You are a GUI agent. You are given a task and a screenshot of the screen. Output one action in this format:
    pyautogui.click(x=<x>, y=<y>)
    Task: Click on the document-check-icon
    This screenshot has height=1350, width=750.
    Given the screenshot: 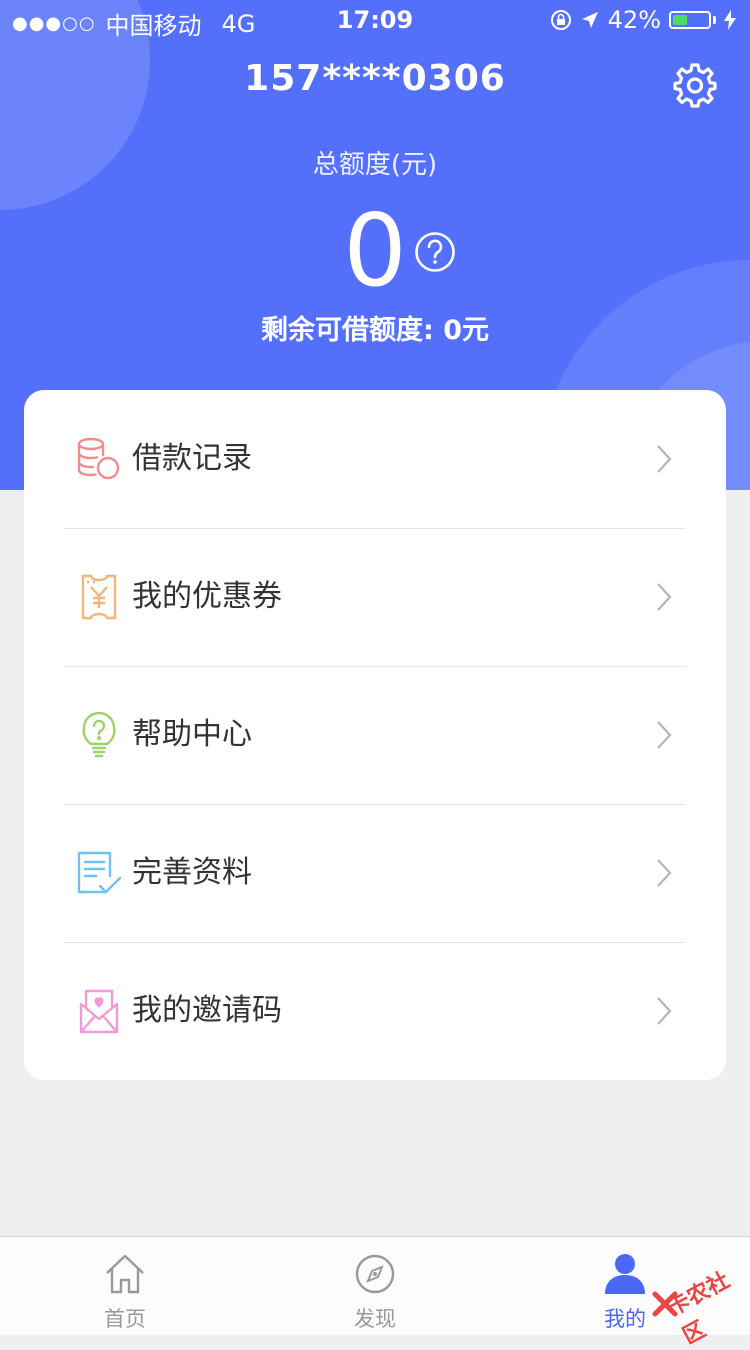 What is the action you would take?
    pyautogui.click(x=99, y=872)
    